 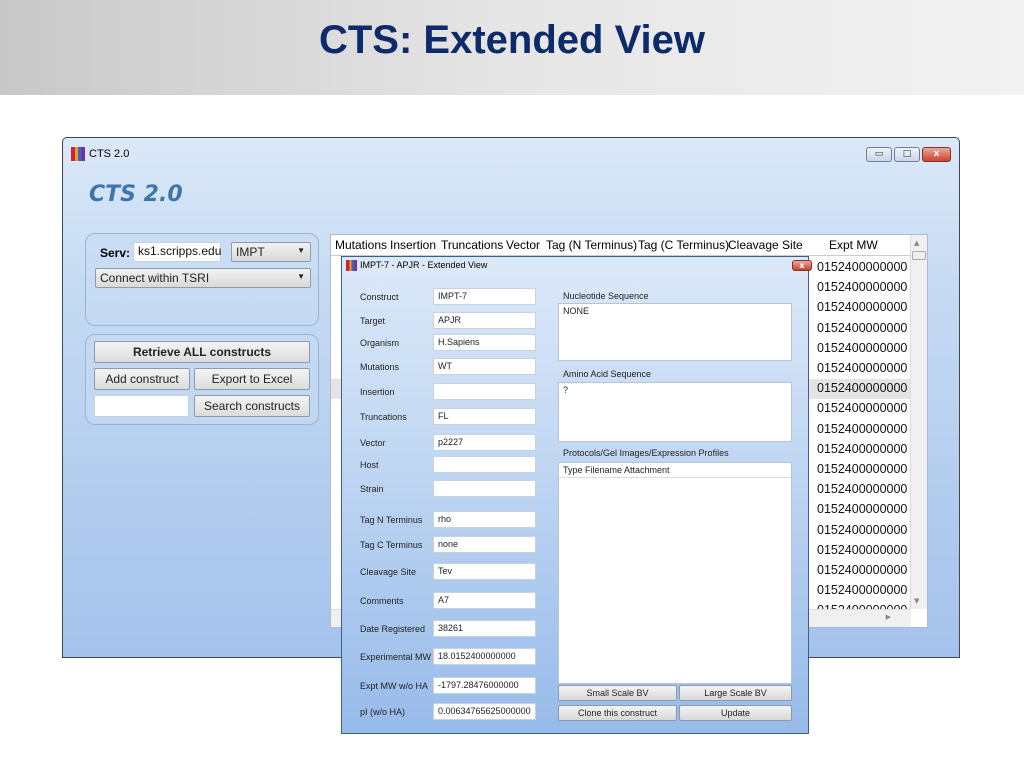 I want to click on field-label: Date Registered, so click(x=393, y=629).